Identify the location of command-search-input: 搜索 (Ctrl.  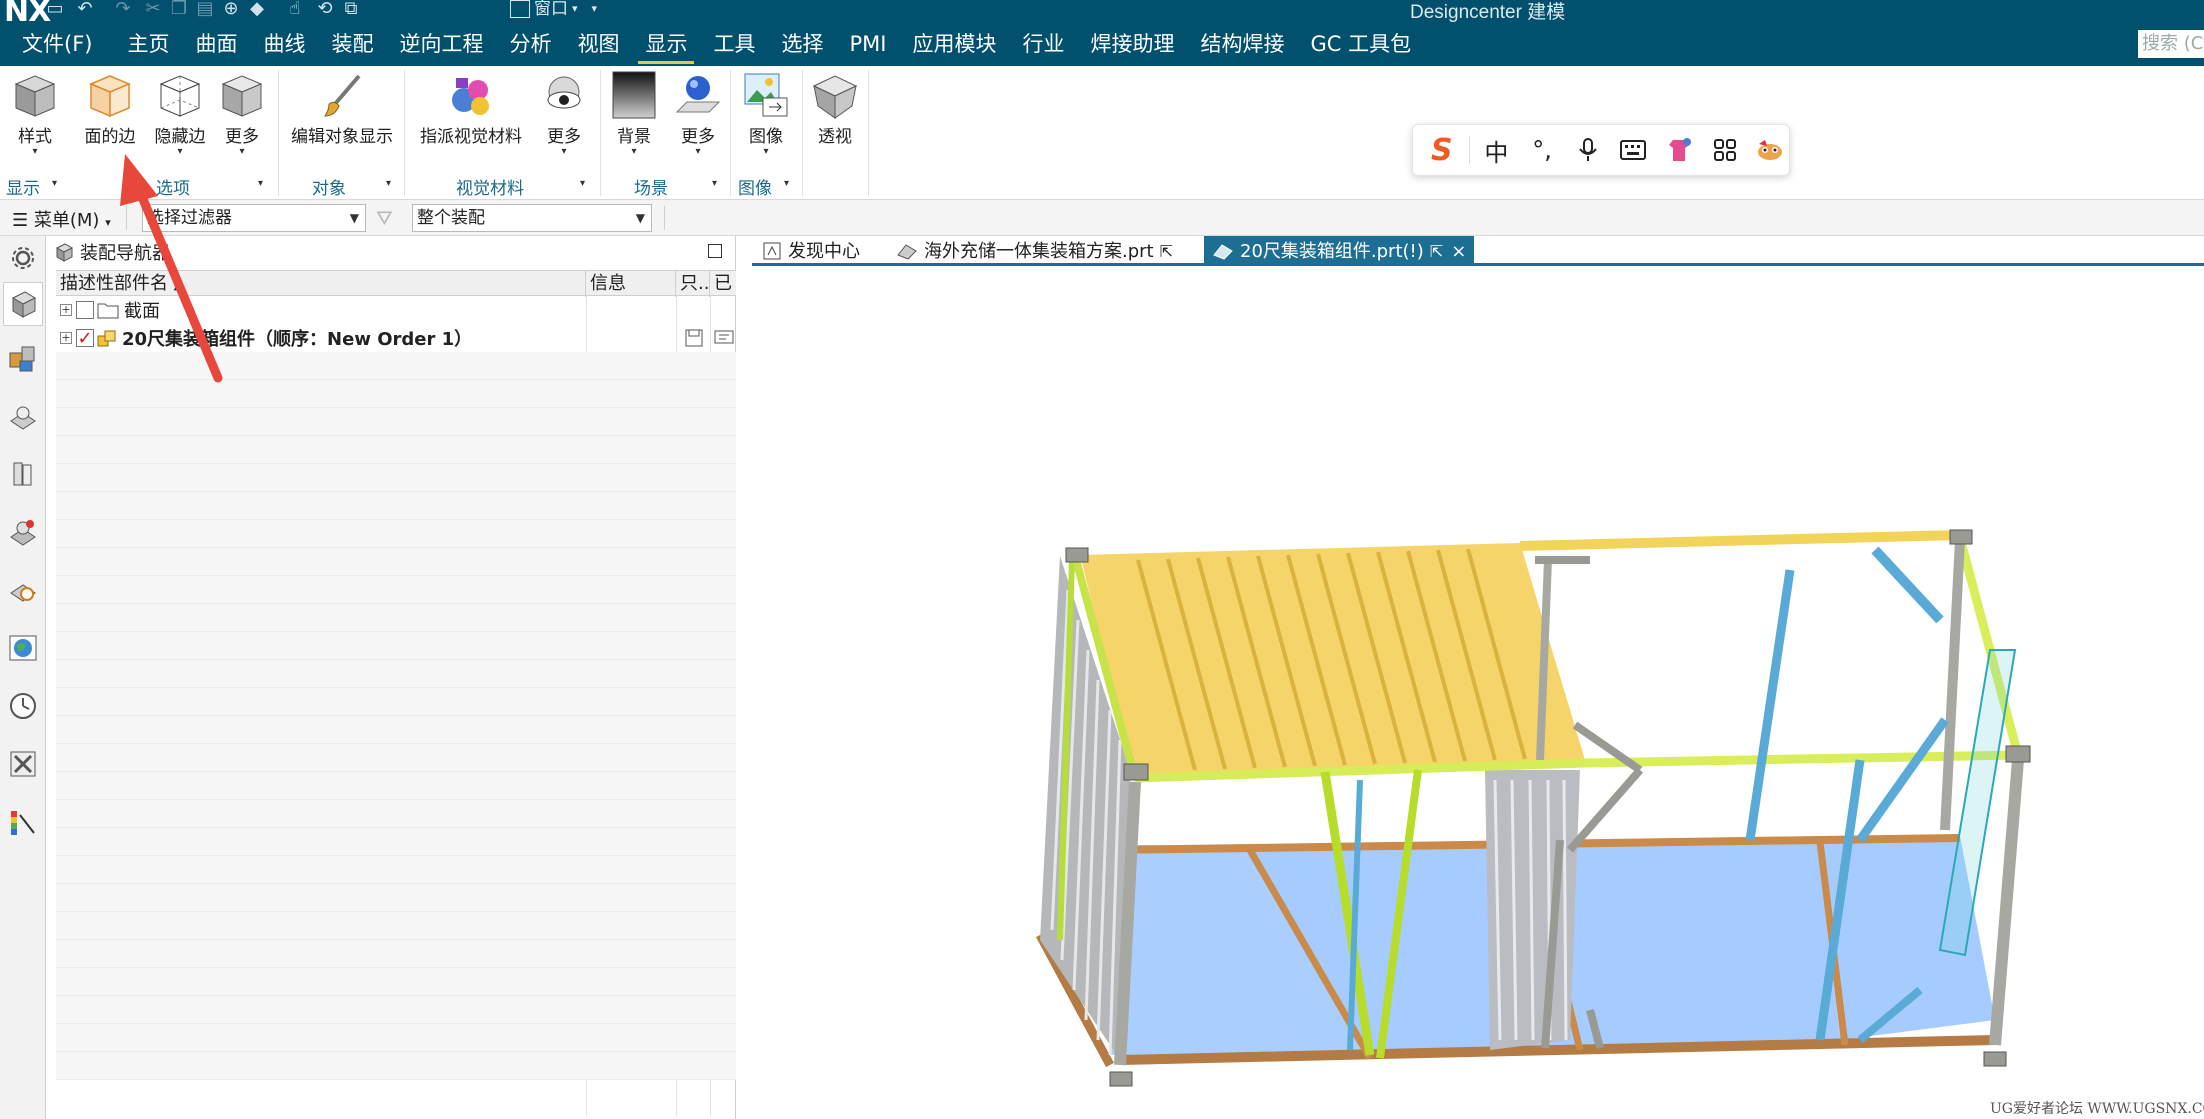
(2171, 44).